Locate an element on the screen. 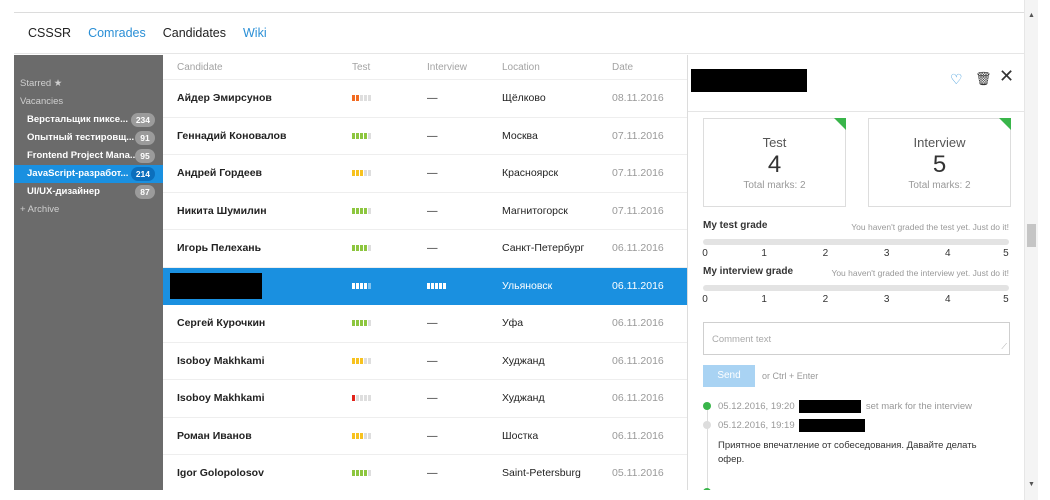 This screenshot has height=500, width=1050. brand-link: CSSSR is located at coordinates (49, 33).